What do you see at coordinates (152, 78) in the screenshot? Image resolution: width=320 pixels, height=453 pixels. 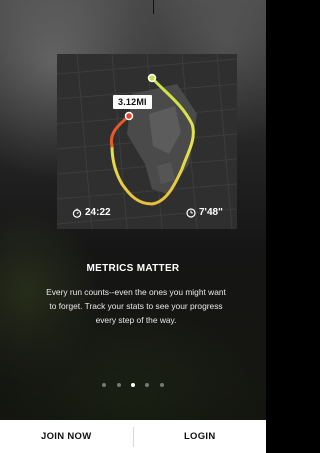 I see `route-start-marker` at bounding box center [152, 78].